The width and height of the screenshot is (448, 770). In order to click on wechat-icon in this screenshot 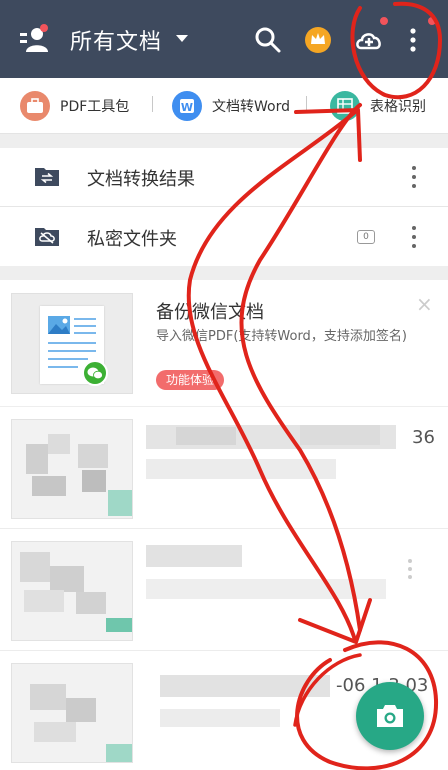, I will do `click(95, 373)`.